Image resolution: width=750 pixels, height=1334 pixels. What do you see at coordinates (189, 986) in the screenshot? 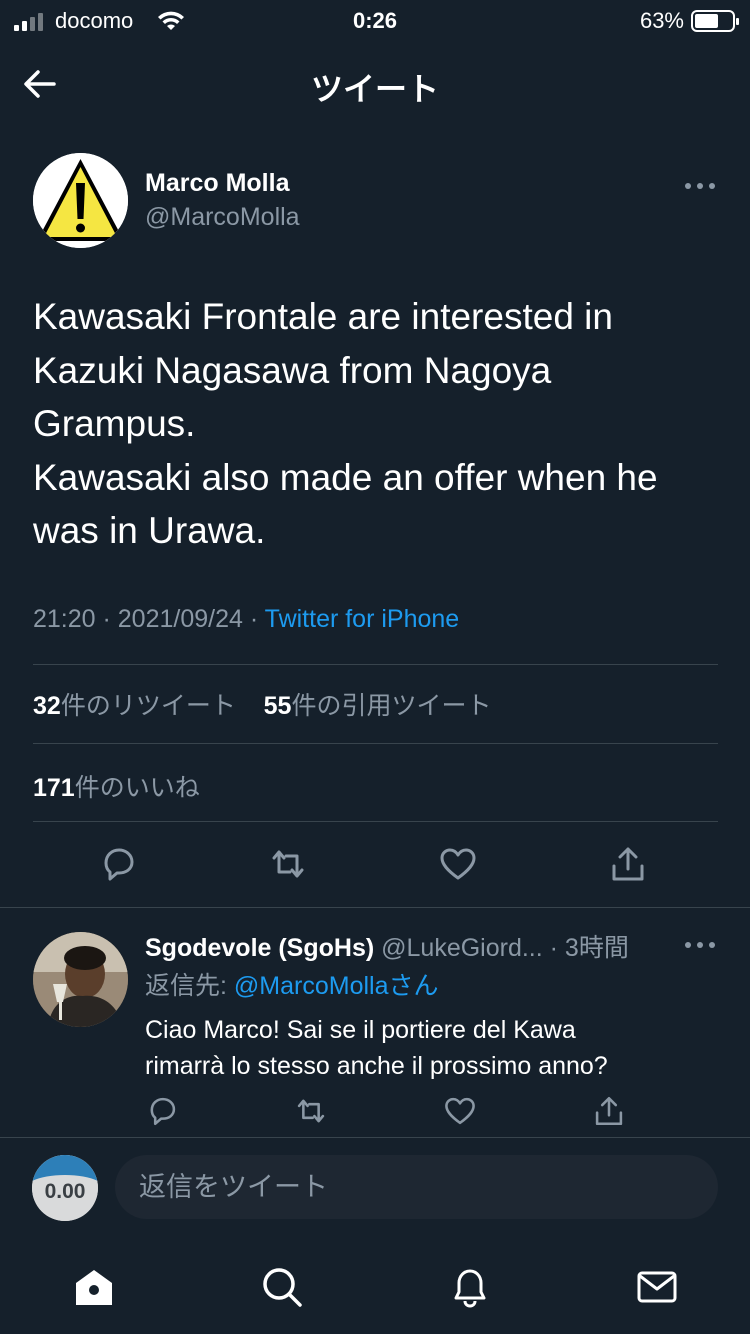
I see `reply-to-label: 返信先:` at bounding box center [189, 986].